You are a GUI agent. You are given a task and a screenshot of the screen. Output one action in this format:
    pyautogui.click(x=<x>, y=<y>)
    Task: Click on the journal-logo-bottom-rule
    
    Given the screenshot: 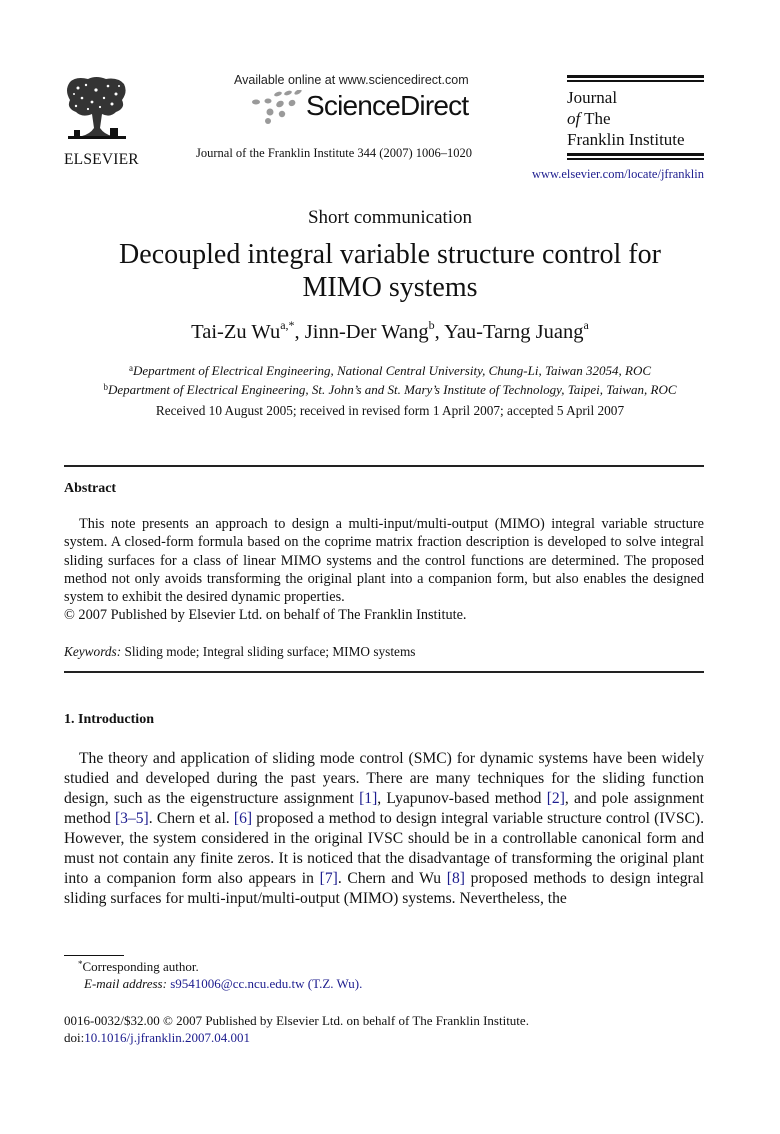 What is the action you would take?
    pyautogui.click(x=635, y=156)
    